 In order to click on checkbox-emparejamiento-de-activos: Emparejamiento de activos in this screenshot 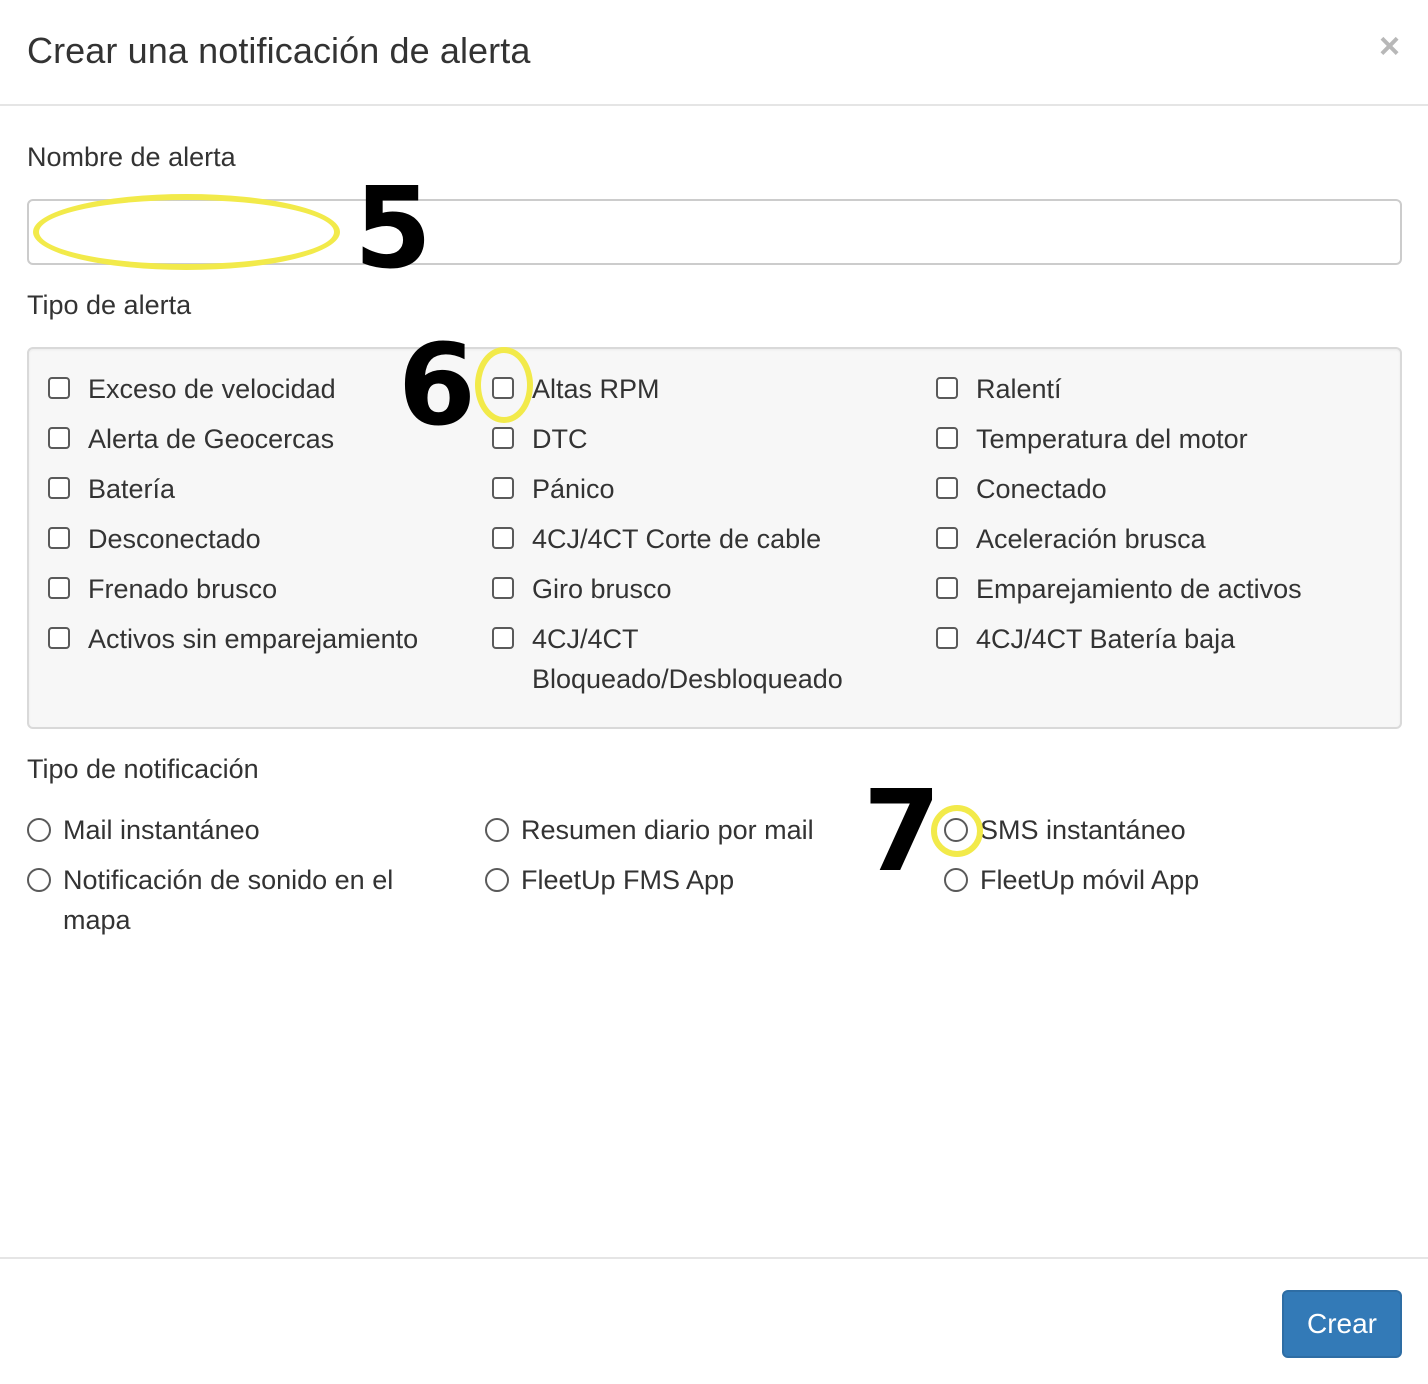, I will do `click(1119, 589)`.